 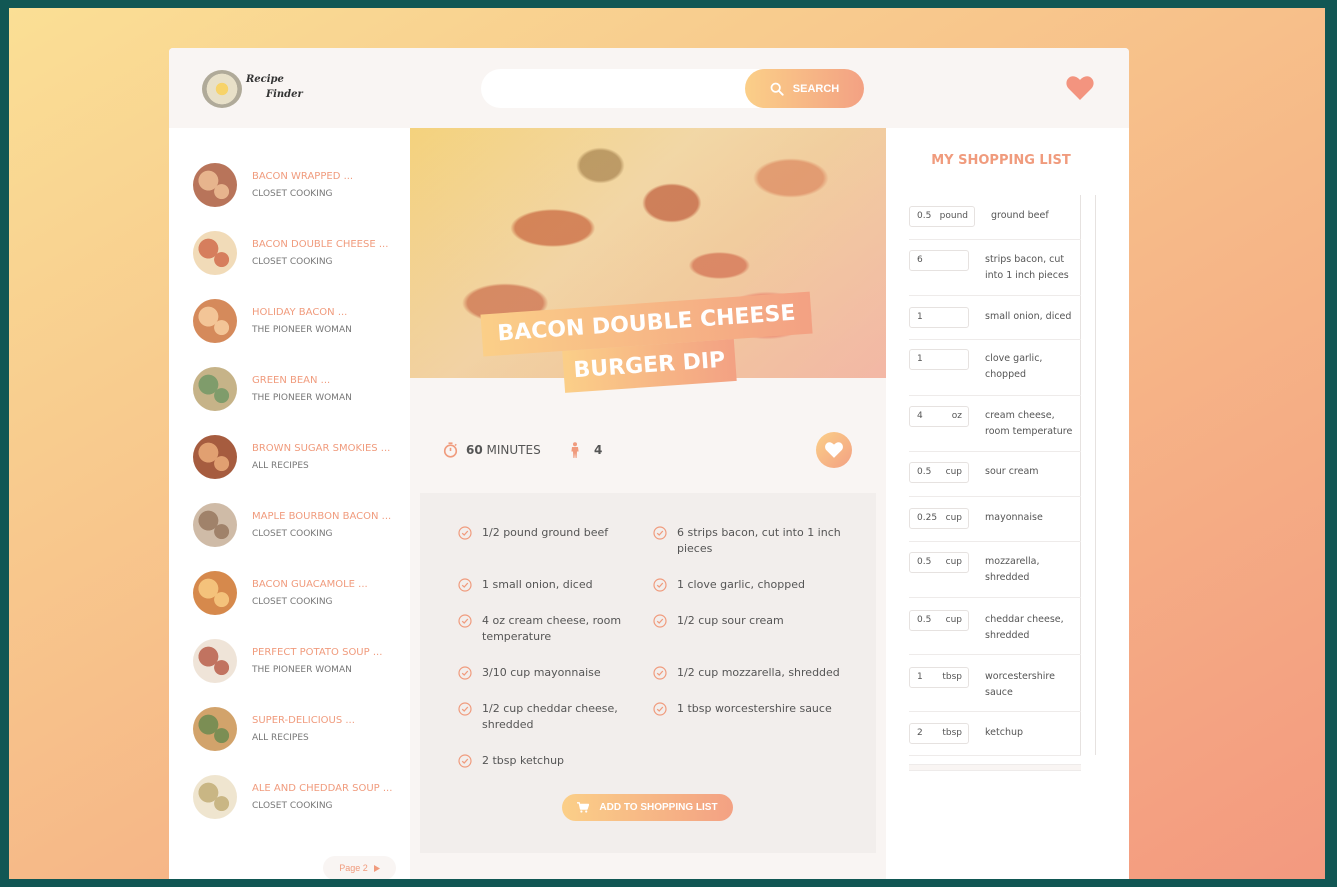 I want to click on ingredient-text: 1/2 cup cheddar cheese, shredded, so click(x=550, y=716).